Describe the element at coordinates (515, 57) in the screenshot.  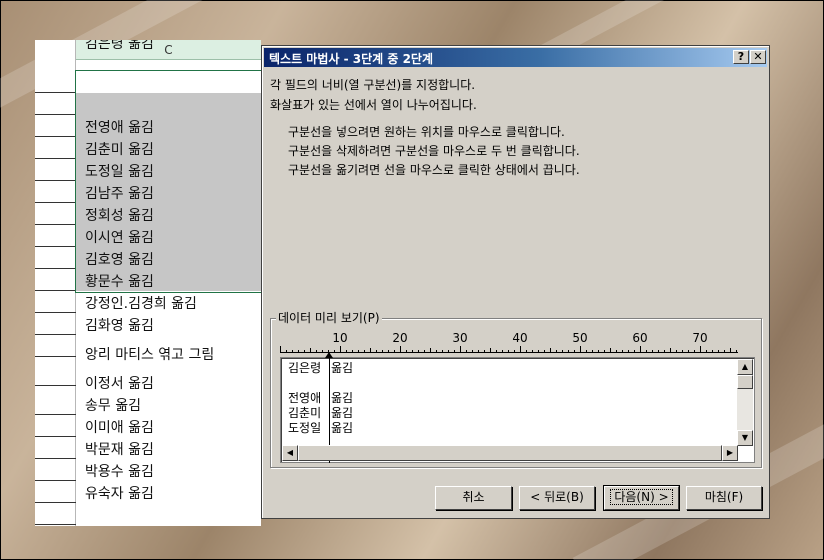
I see `title-bar: 텍스트 마법사 - 3단계 중 2단계 ? ✕` at that location.